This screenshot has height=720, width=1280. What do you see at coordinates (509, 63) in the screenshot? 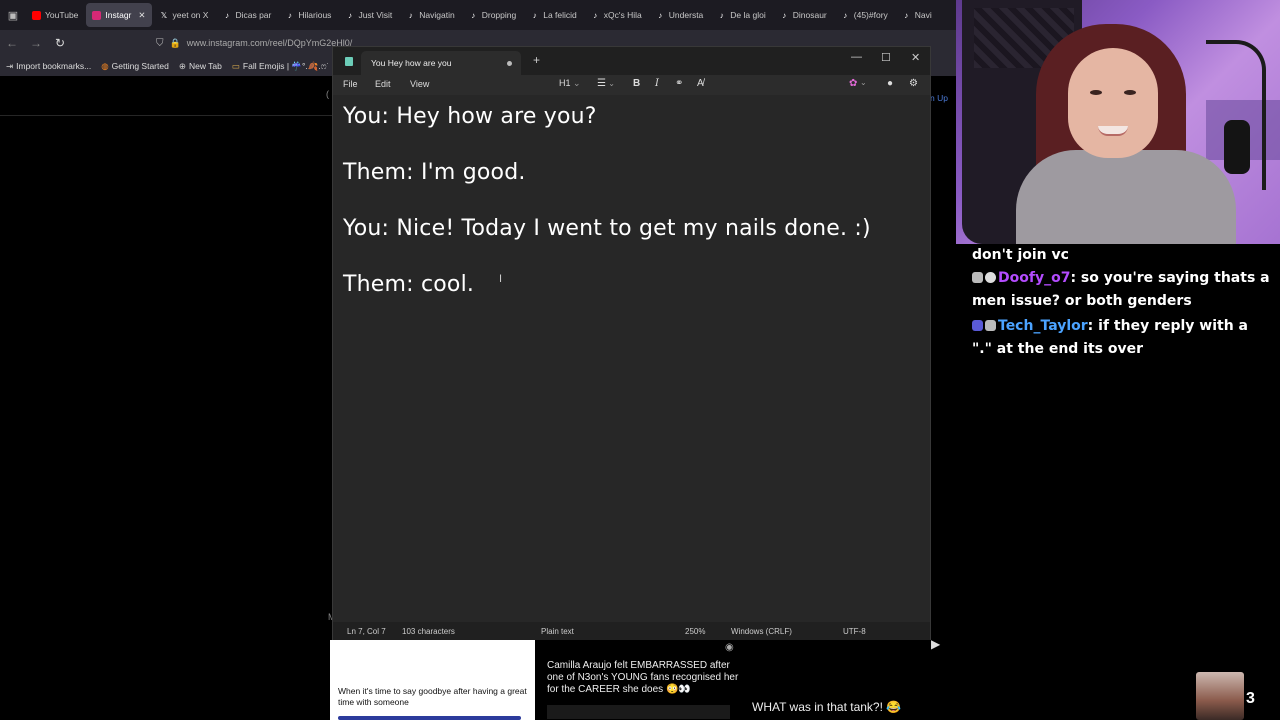
I see `unsaved-dot-icon` at bounding box center [509, 63].